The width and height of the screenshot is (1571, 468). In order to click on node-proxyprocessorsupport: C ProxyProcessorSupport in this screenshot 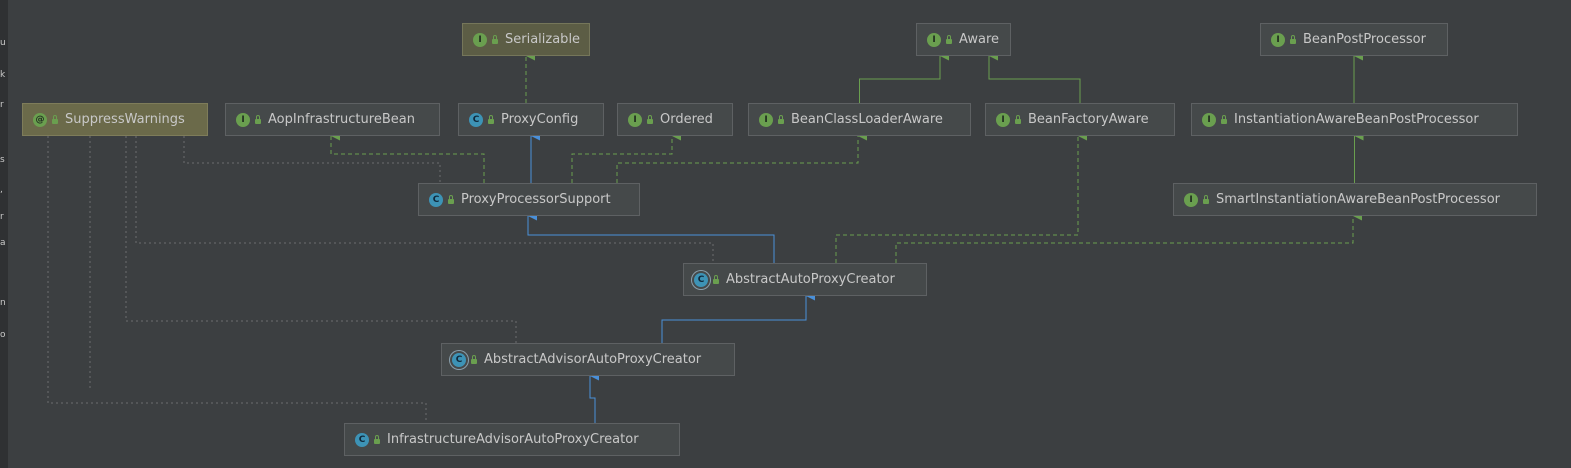, I will do `click(529, 199)`.